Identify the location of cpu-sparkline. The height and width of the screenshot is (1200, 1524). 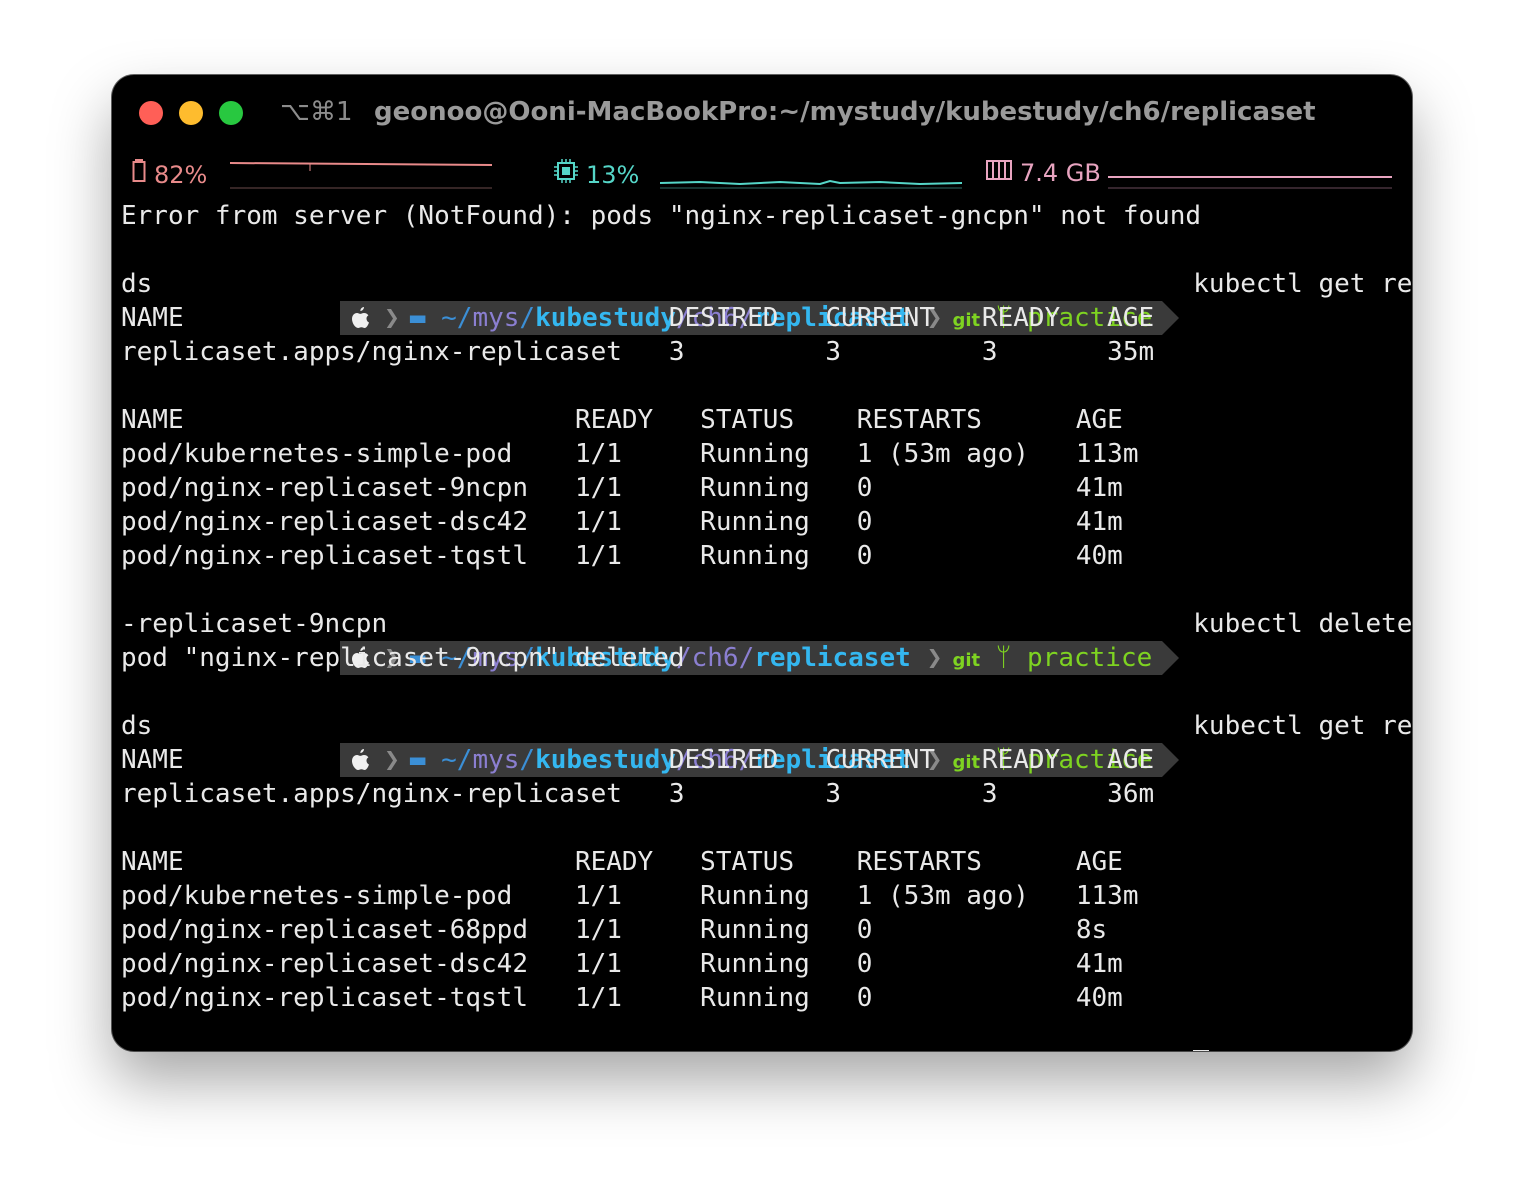
(811, 184).